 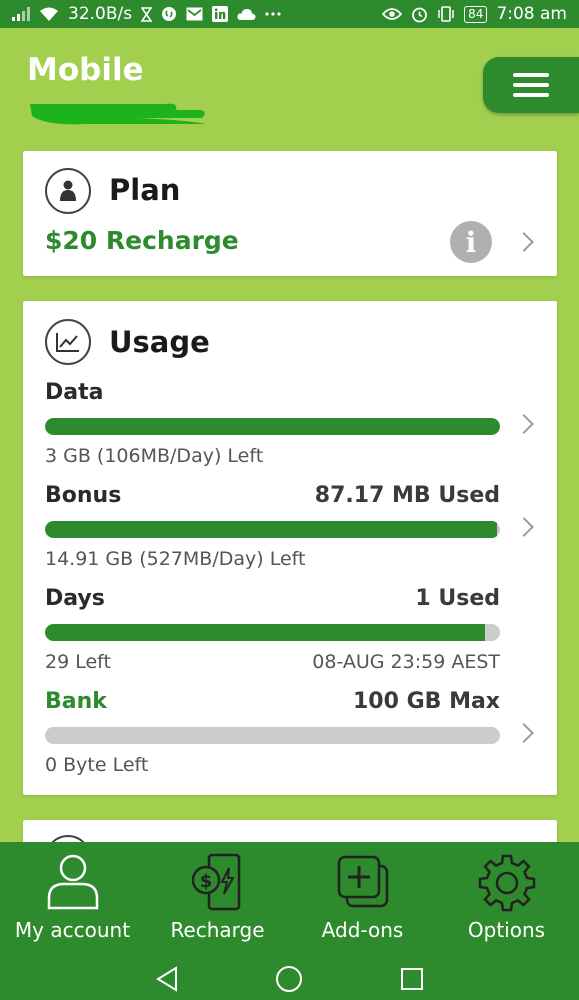 What do you see at coordinates (97, 765) in the screenshot?
I see `bank-remaining: 0 Byte Left` at bounding box center [97, 765].